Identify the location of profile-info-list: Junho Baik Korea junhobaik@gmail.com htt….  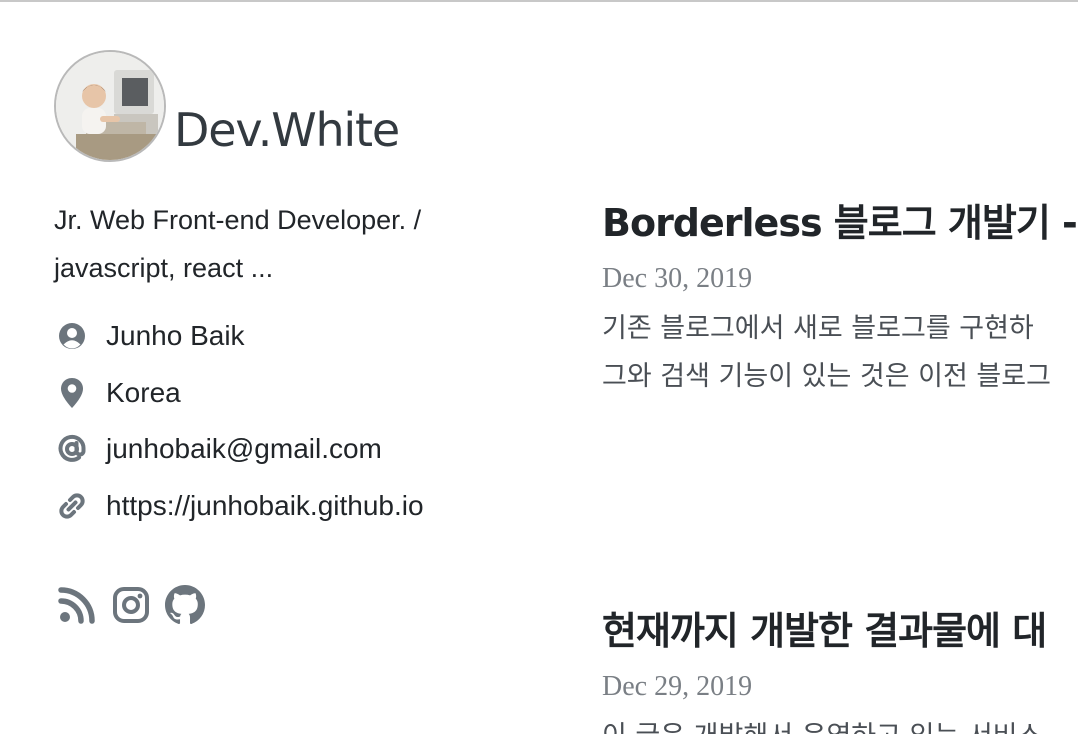
(239, 421).